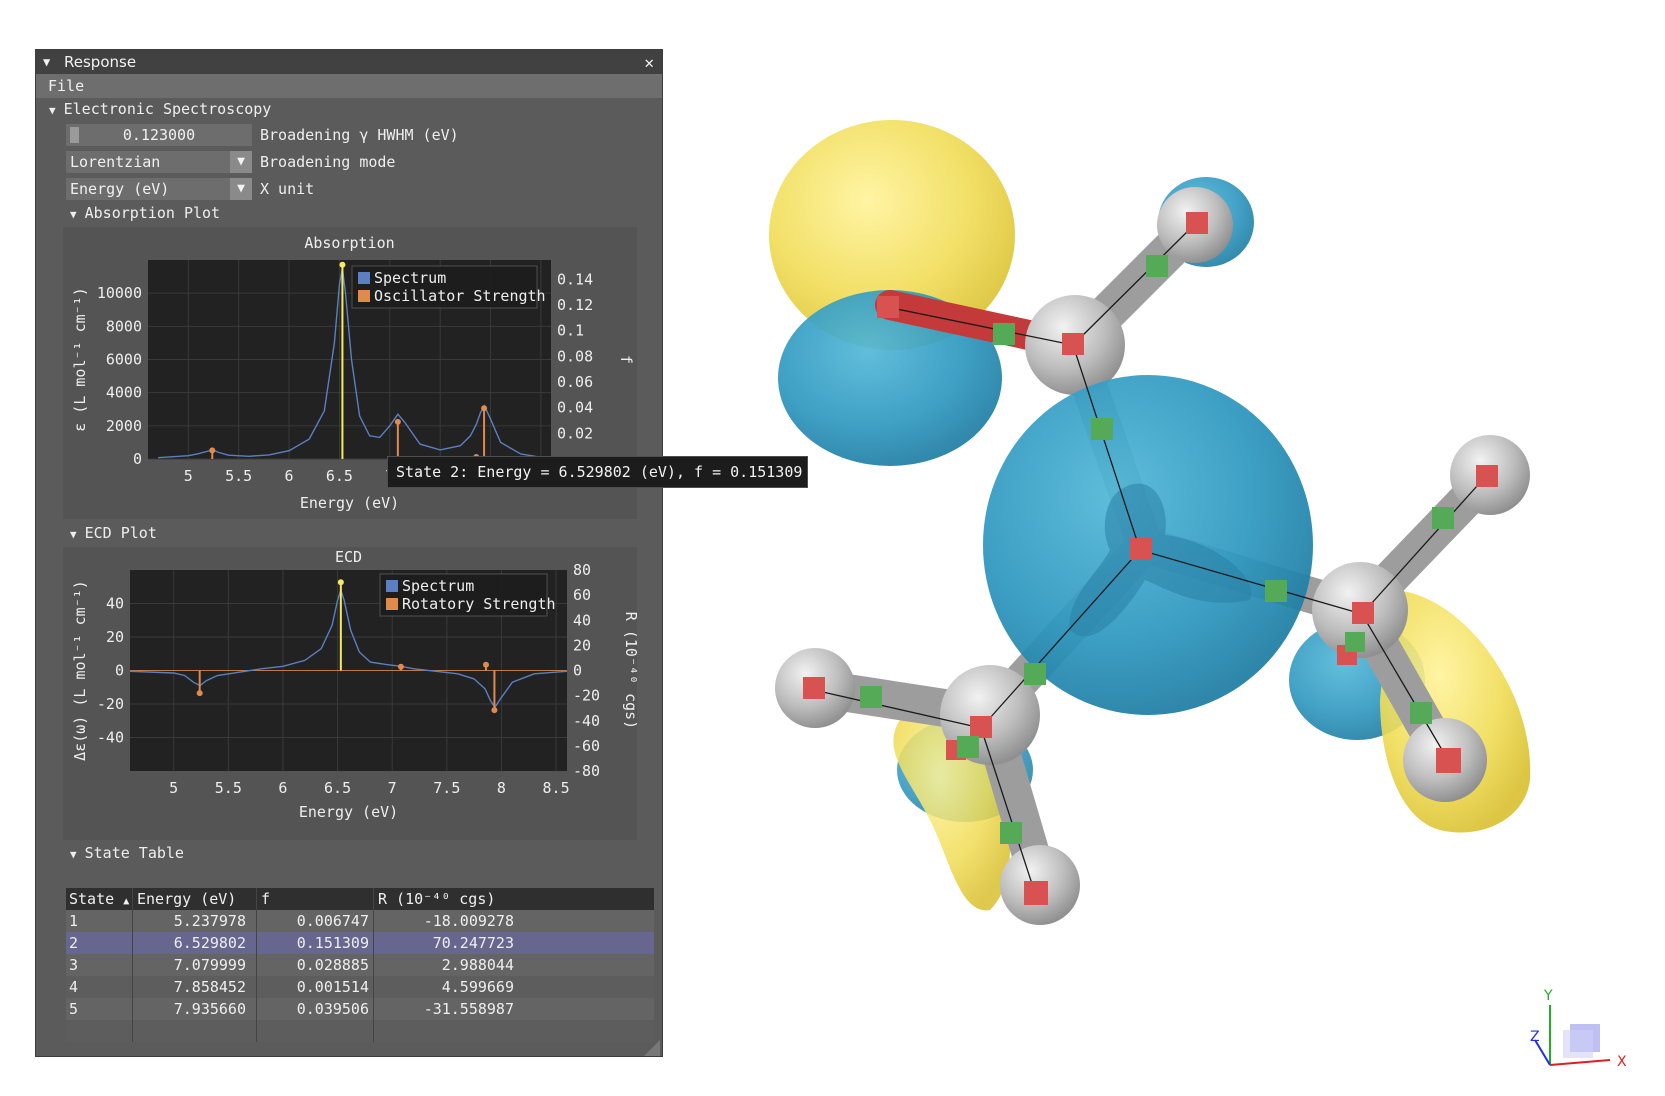 This screenshot has height=1096, width=1665. What do you see at coordinates (195, 899) in the screenshot?
I see `col-energy: Energy (eV)` at bounding box center [195, 899].